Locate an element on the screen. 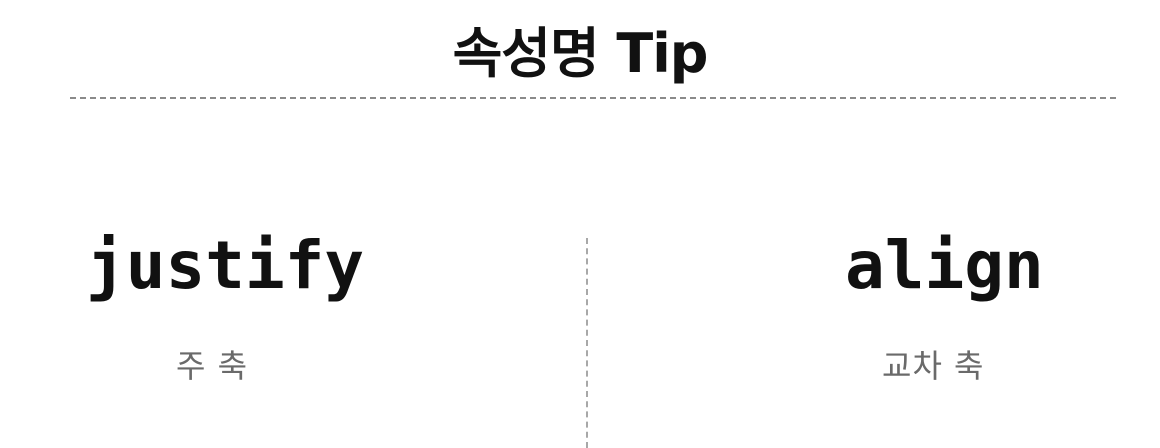 The image size is (1160, 448). page-title: 속성명 Tip is located at coordinates (580, 53).